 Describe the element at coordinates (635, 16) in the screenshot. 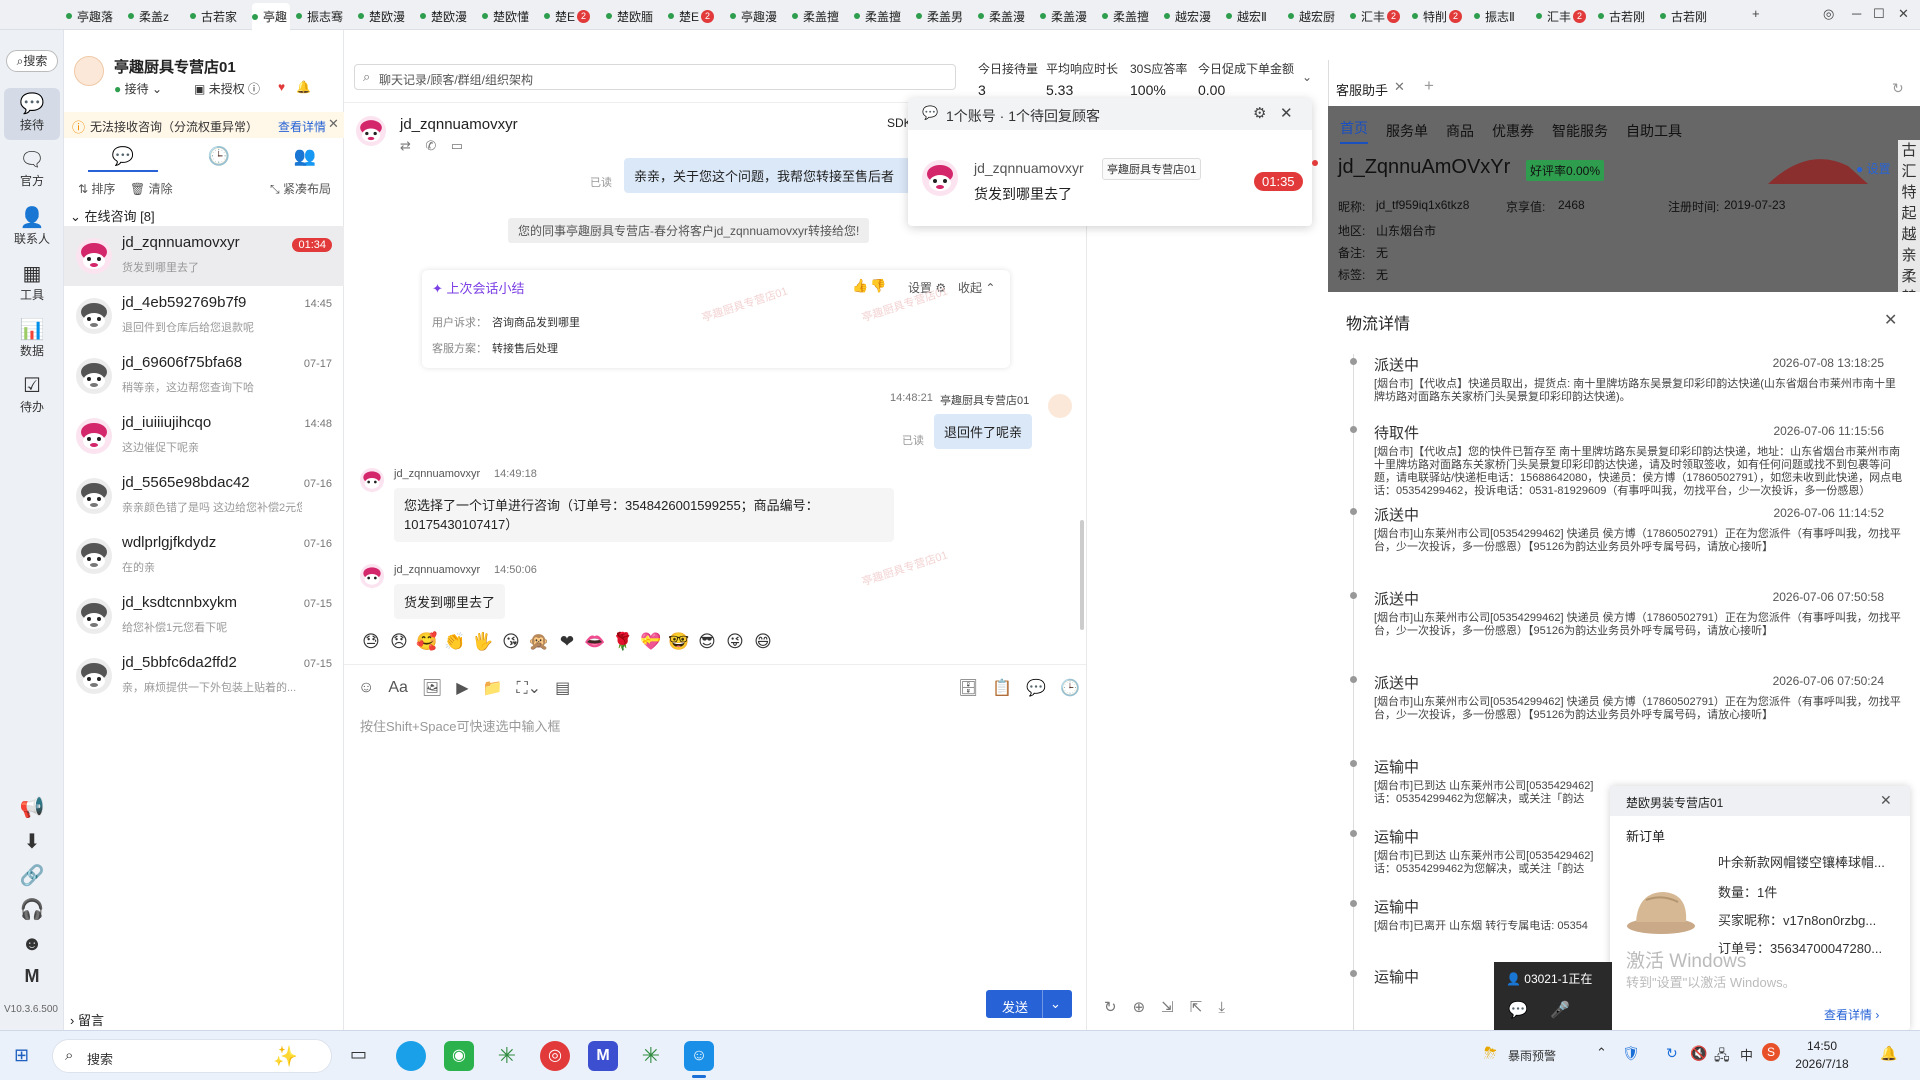

I see `tab-9: 楚欧腼` at that location.